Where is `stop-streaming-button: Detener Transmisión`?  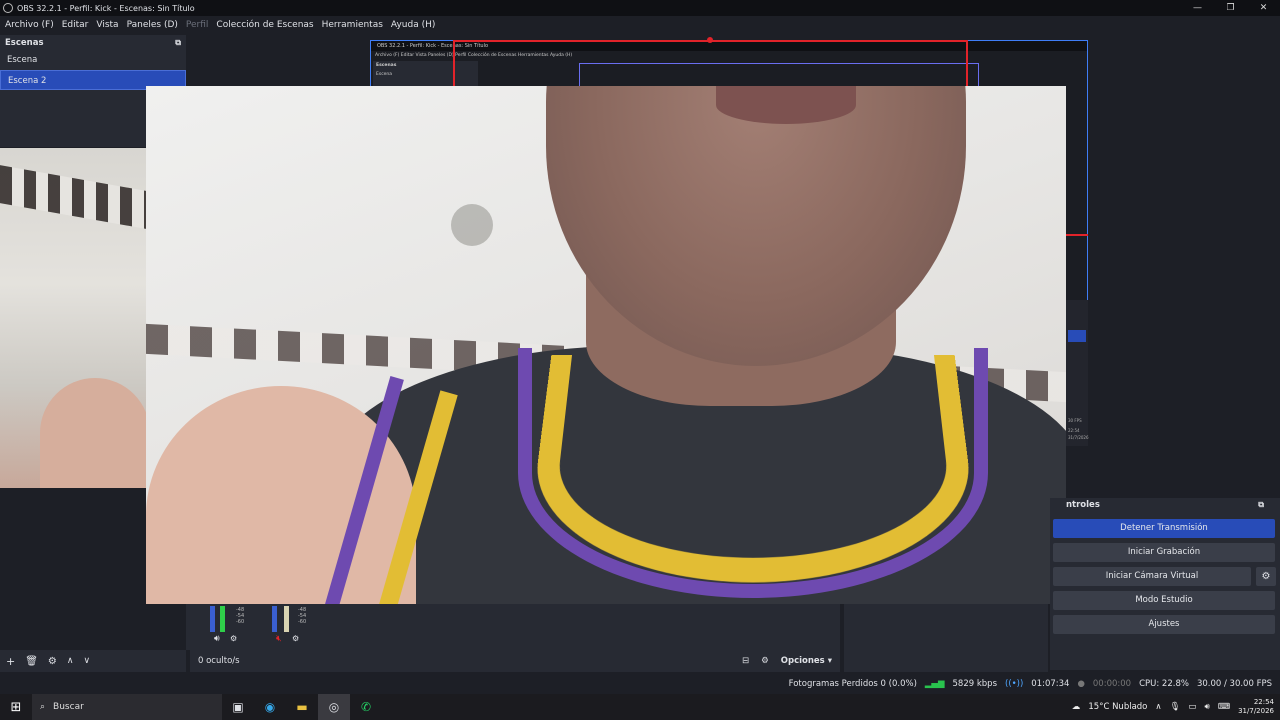
stop-streaming-button: Detener Transmisión is located at coordinates (1164, 528).